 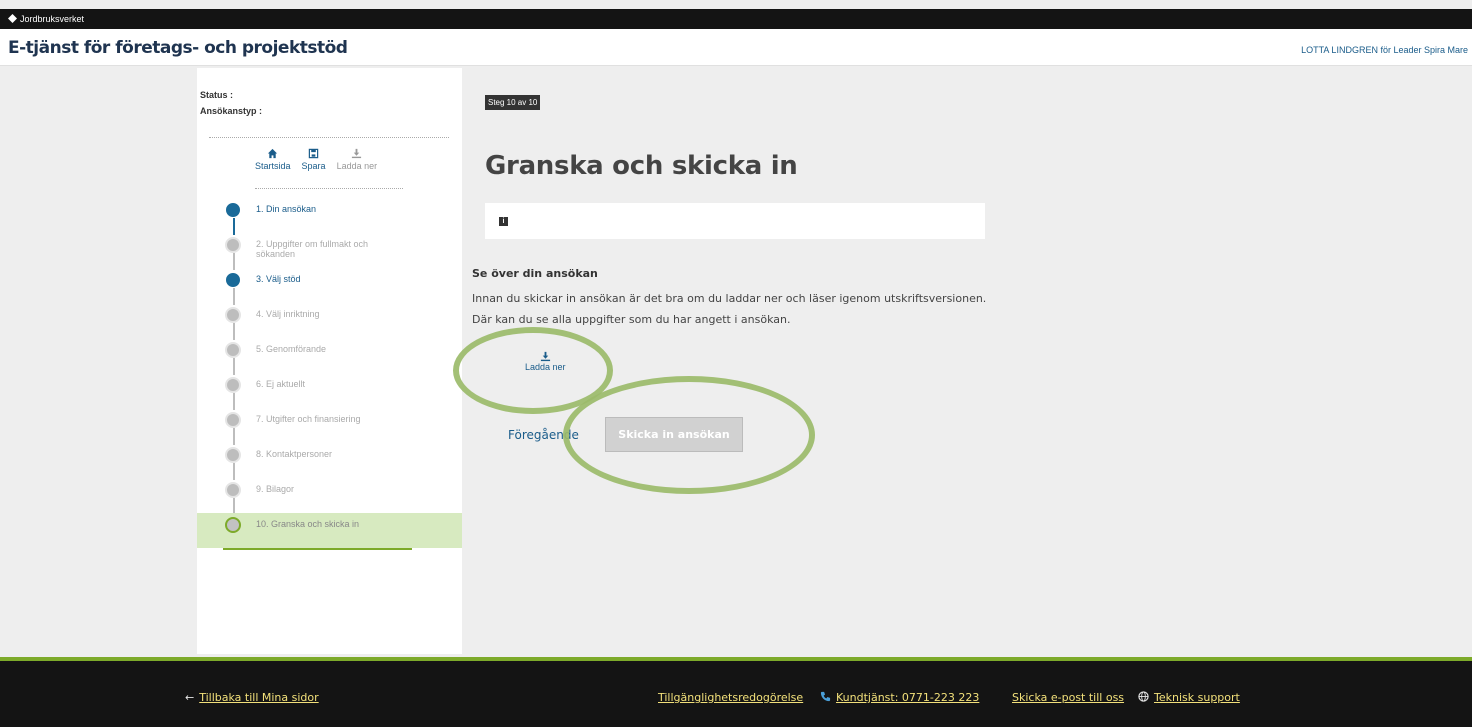 What do you see at coordinates (12, 18) in the screenshot?
I see `logo-icon` at bounding box center [12, 18].